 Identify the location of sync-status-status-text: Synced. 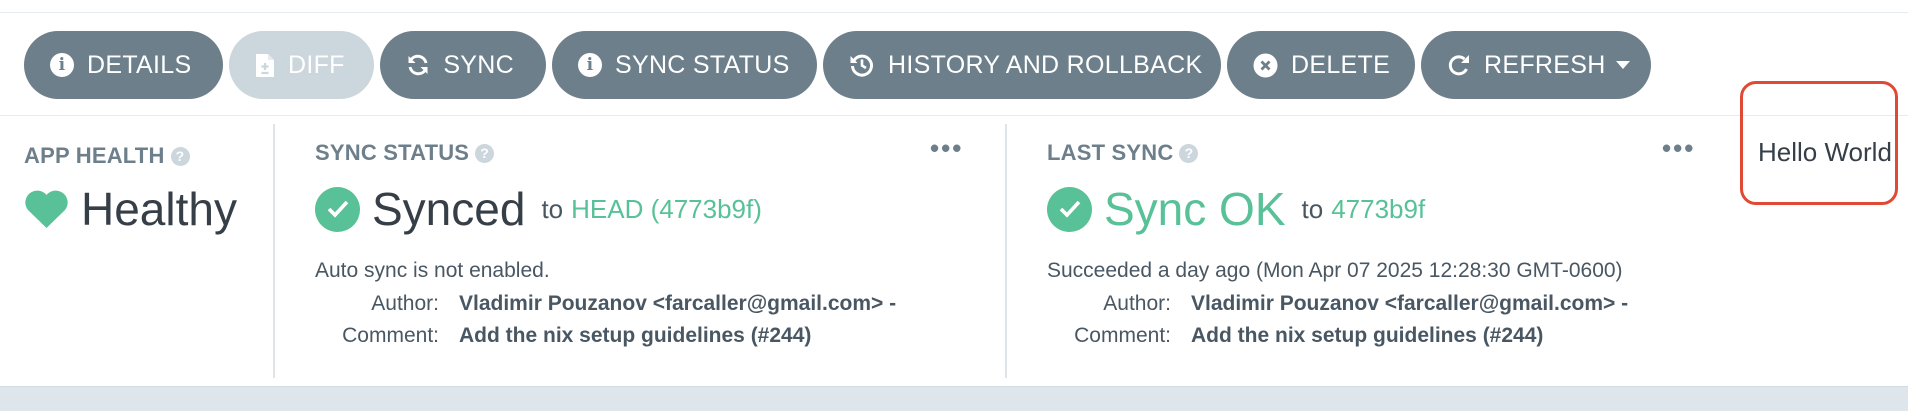
(449, 209).